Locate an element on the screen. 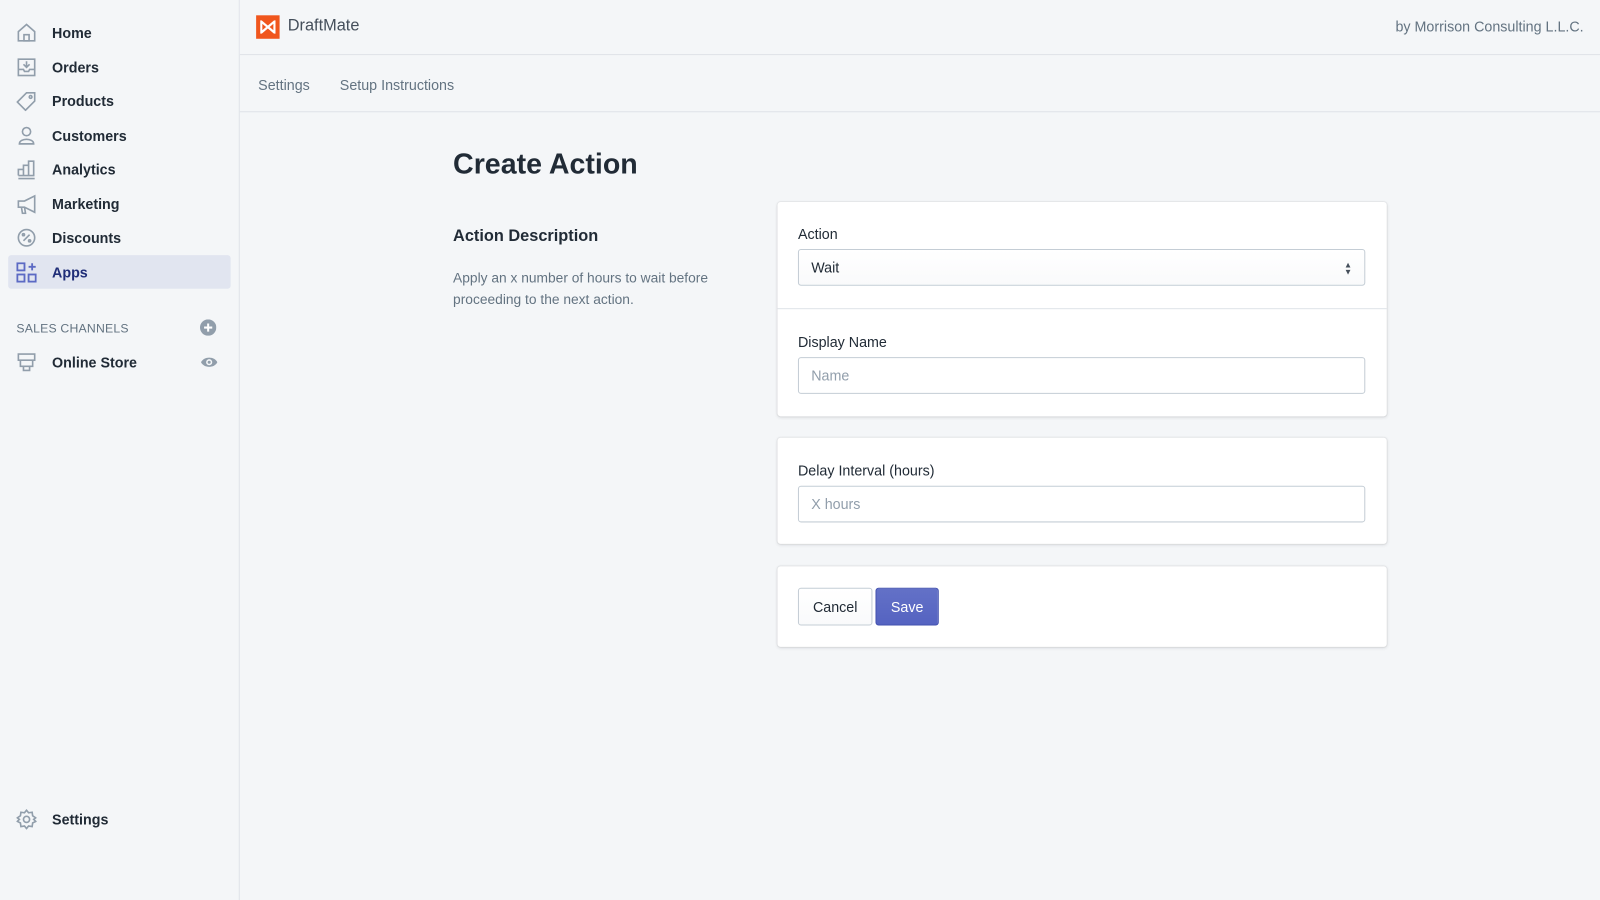 The height and width of the screenshot is (900, 1600). action-select: Wait ▲ ▼ is located at coordinates (1081, 267).